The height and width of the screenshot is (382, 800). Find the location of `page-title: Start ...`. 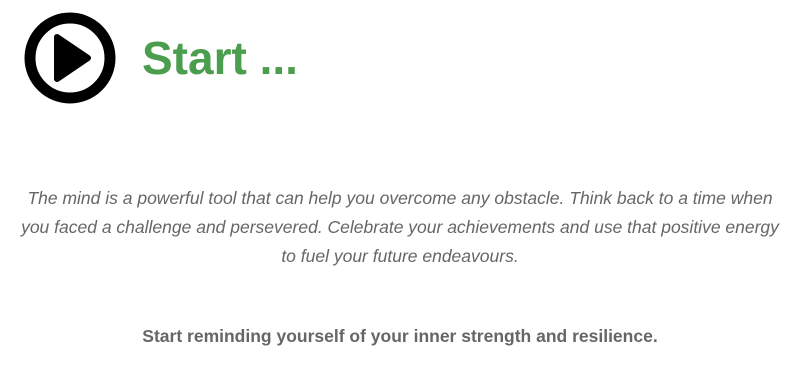

page-title: Start ... is located at coordinates (220, 58).